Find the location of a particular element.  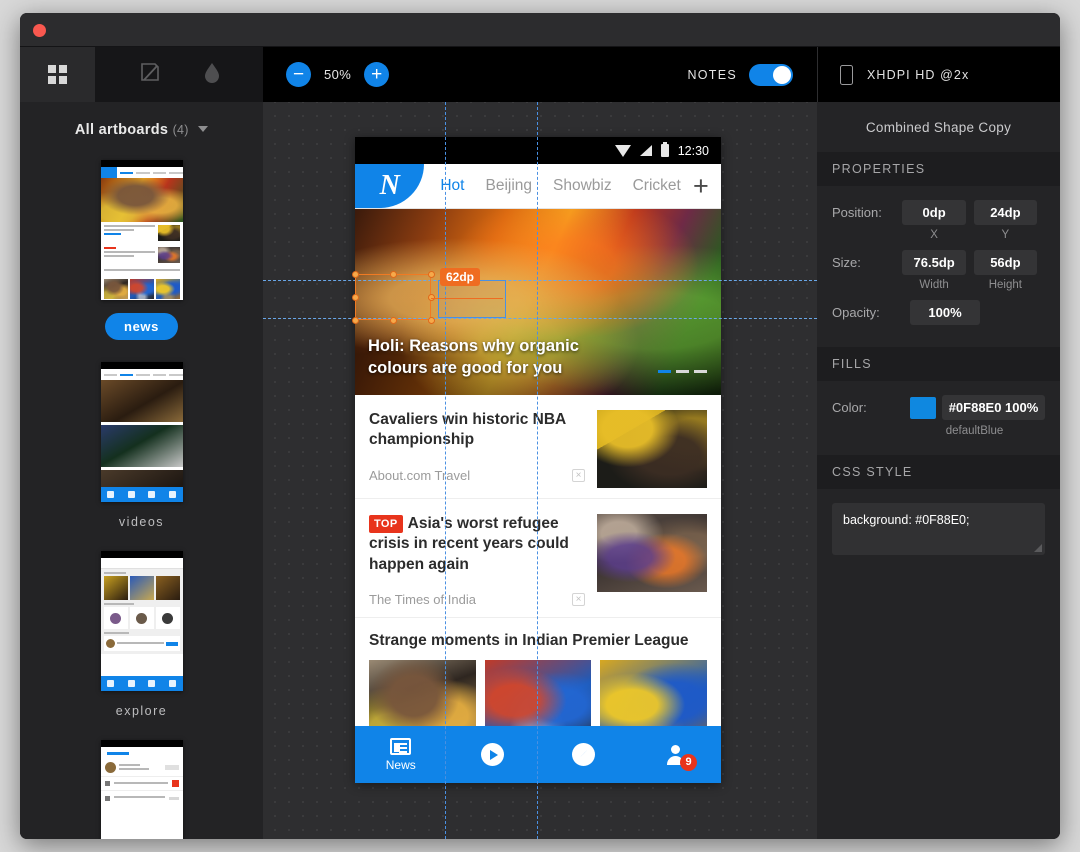

zoom-out-button: − is located at coordinates (298, 74).